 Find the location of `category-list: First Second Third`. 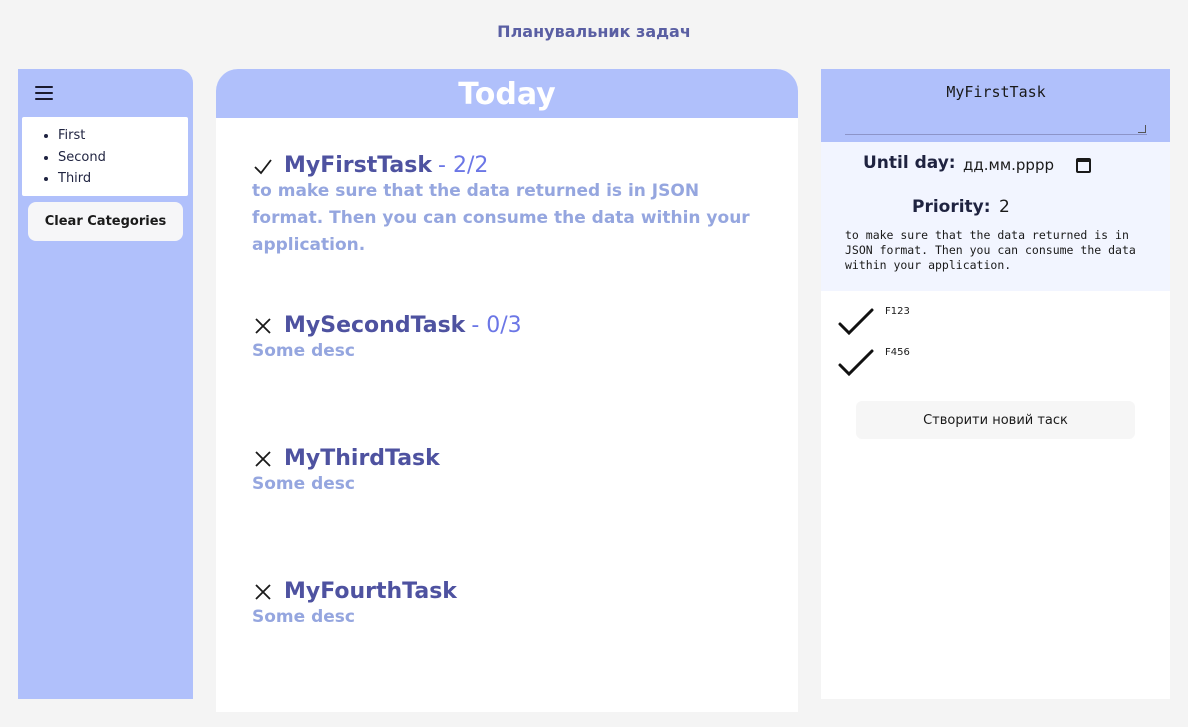

category-list: First Second Third is located at coordinates (105, 156).